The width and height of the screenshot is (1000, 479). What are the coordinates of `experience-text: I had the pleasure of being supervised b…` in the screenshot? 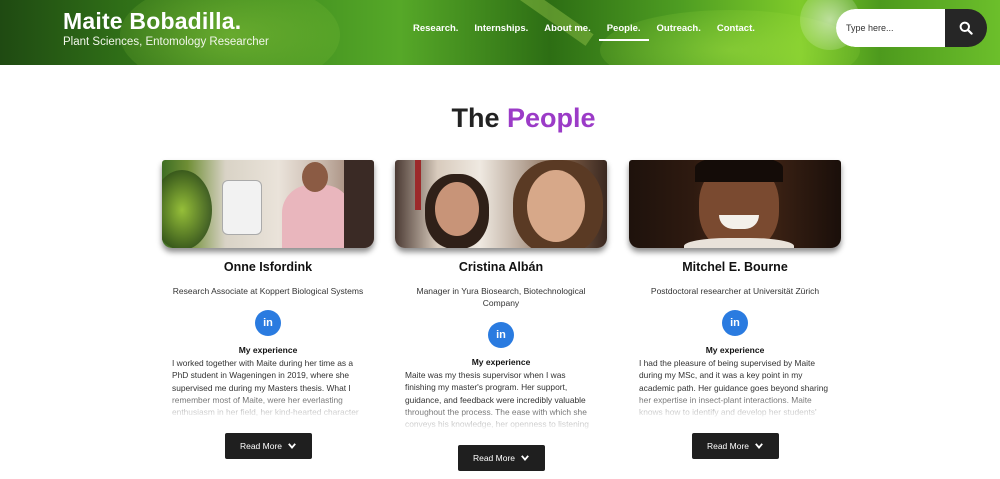 It's located at (735, 388).